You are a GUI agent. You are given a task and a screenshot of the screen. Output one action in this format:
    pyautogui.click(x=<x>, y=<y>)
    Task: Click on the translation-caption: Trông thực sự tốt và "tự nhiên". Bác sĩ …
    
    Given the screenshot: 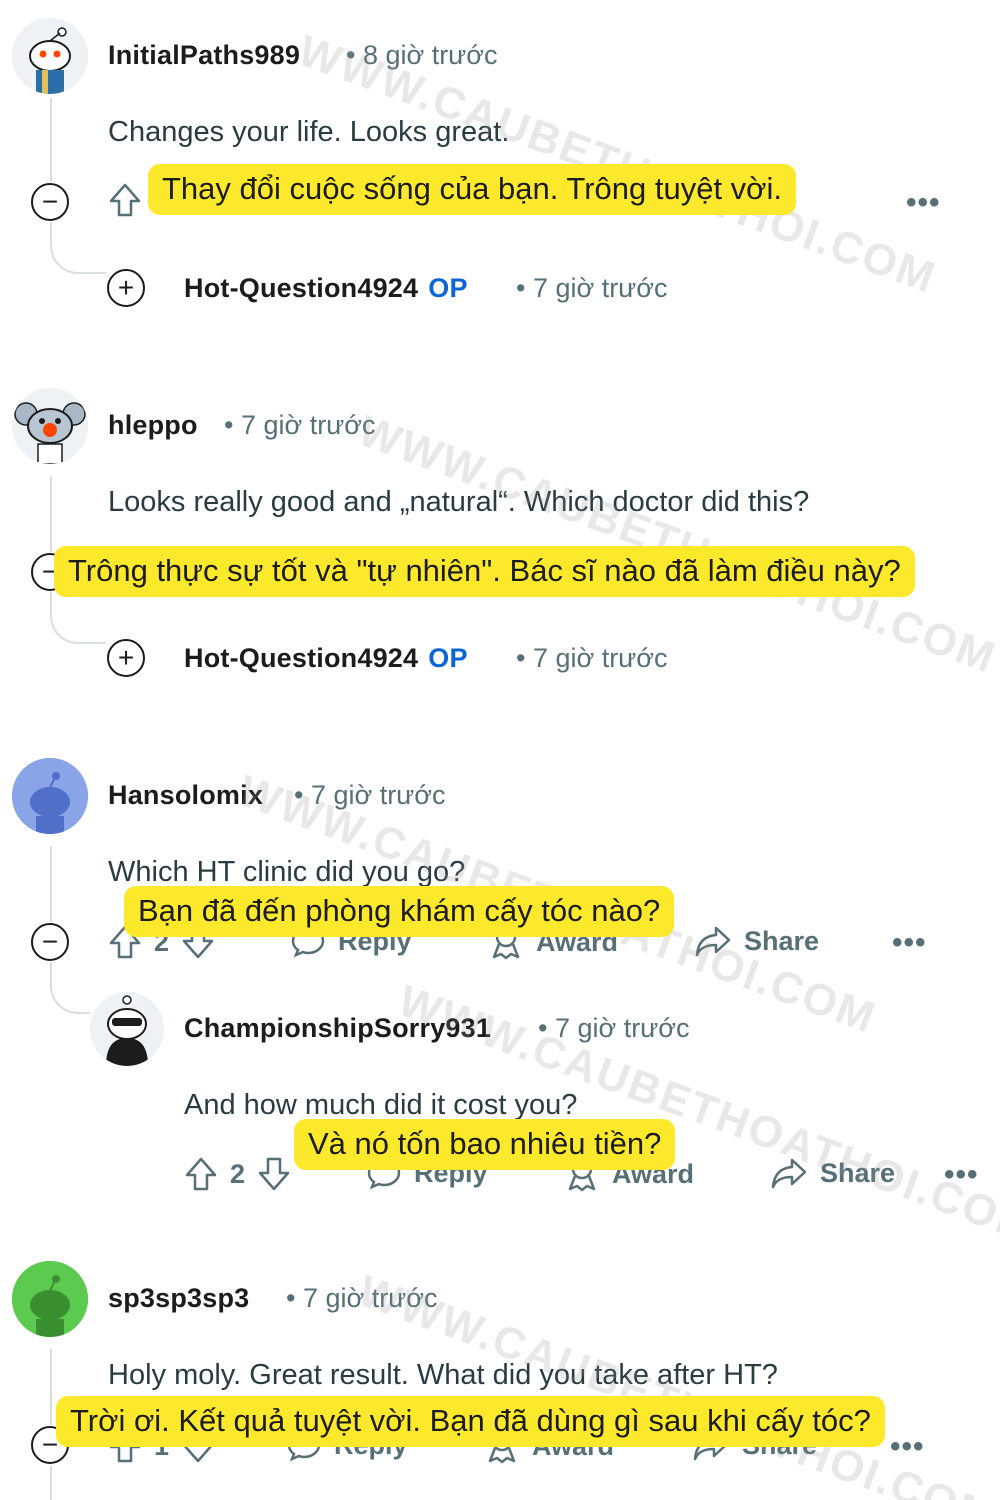 What is the action you would take?
    pyautogui.click(x=484, y=571)
    